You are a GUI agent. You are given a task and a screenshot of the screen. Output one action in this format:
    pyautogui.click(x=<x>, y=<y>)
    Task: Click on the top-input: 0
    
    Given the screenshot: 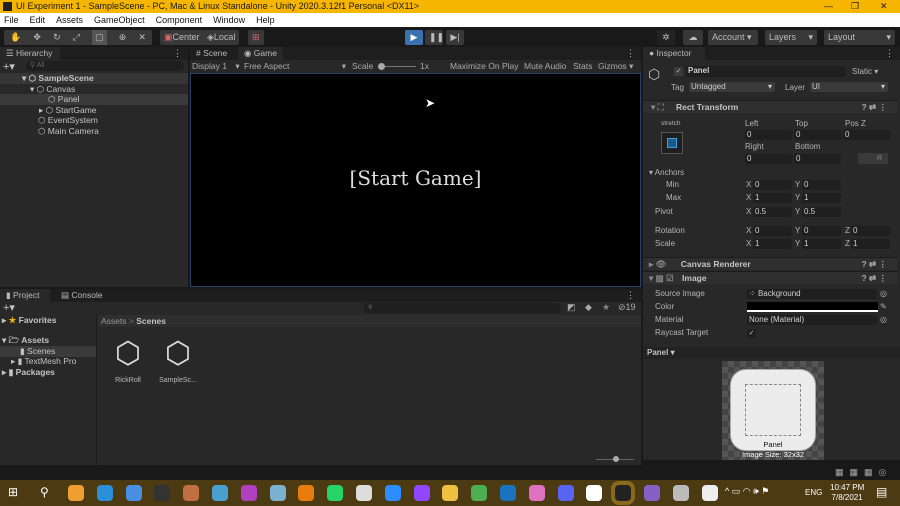 What is the action you would take?
    pyautogui.click(x=817, y=135)
    